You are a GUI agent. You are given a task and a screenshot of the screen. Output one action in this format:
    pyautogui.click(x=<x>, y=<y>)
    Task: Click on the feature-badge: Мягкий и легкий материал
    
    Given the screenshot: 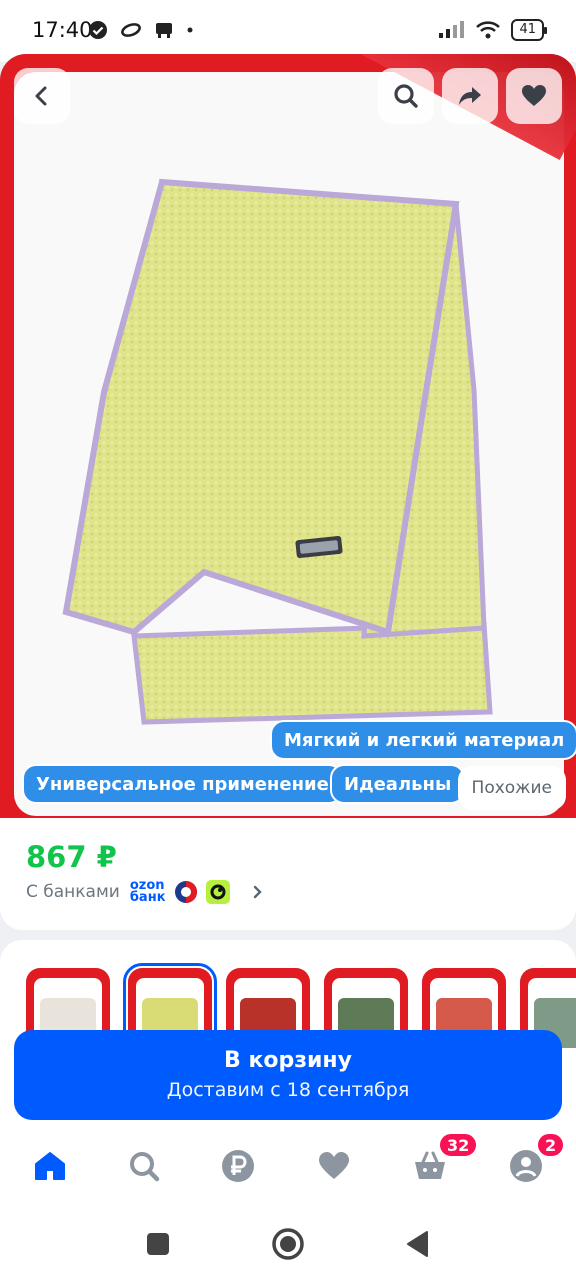 What is the action you would take?
    pyautogui.click(x=423, y=740)
    